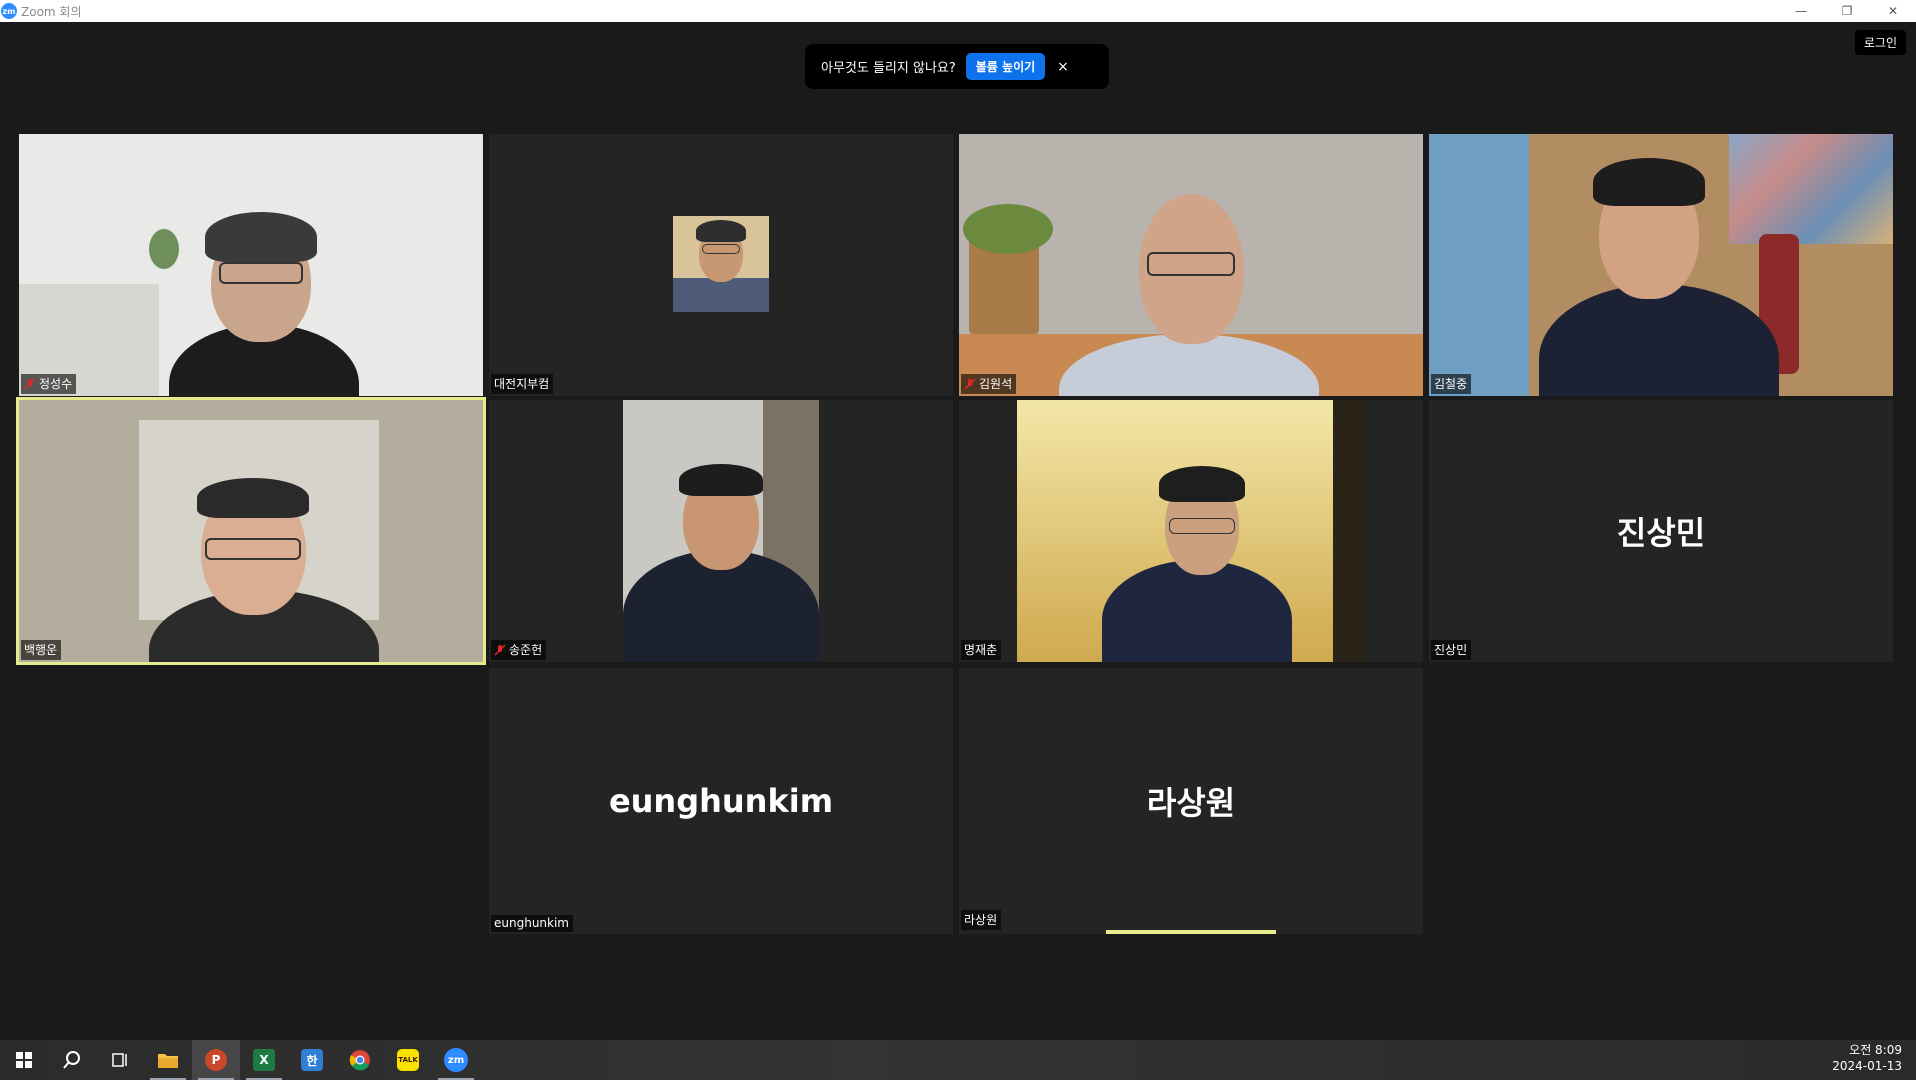  What do you see at coordinates (1479, 265) in the screenshot?
I see `window` at bounding box center [1479, 265].